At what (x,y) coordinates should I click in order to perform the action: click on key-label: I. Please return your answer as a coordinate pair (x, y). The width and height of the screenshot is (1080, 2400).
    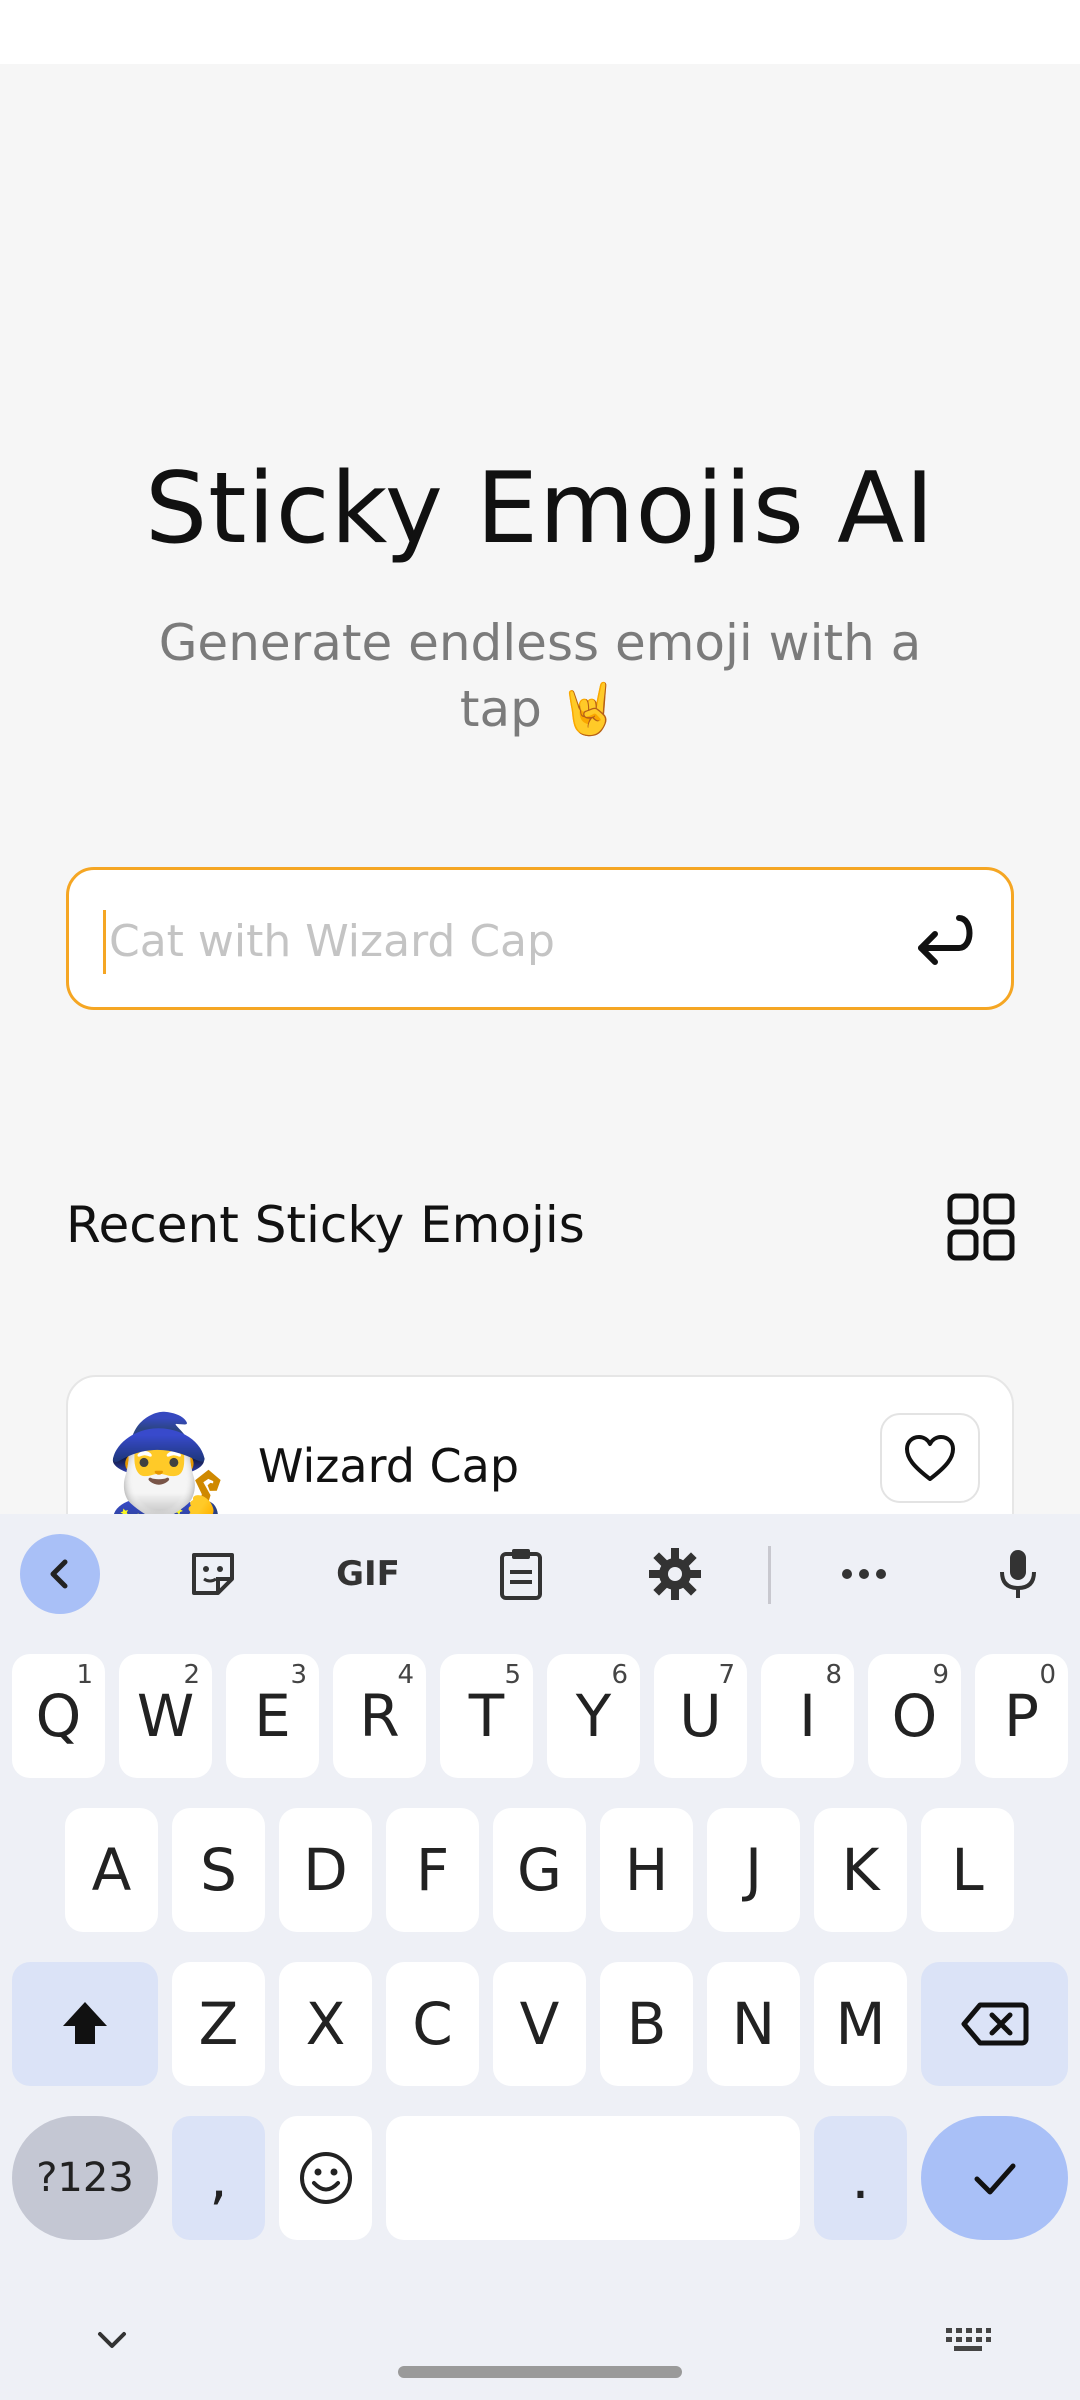
    Looking at the image, I should click on (807, 1716).